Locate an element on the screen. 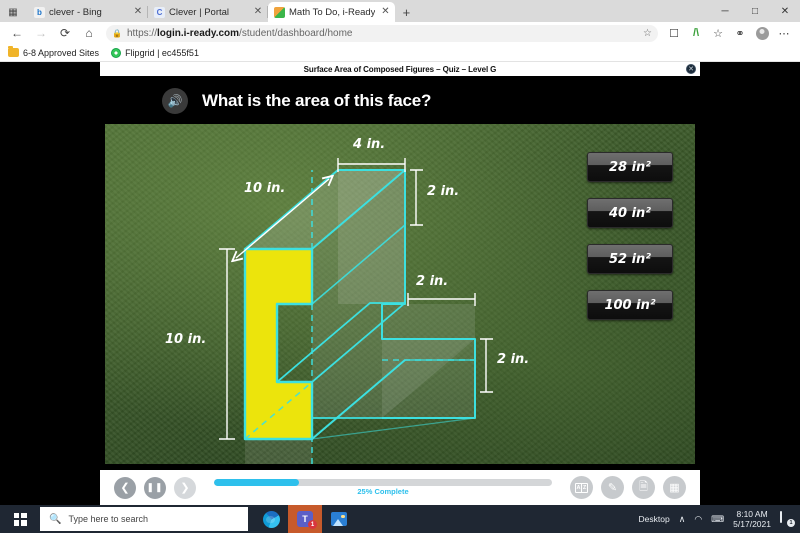  edge-icon is located at coordinates (271, 519).